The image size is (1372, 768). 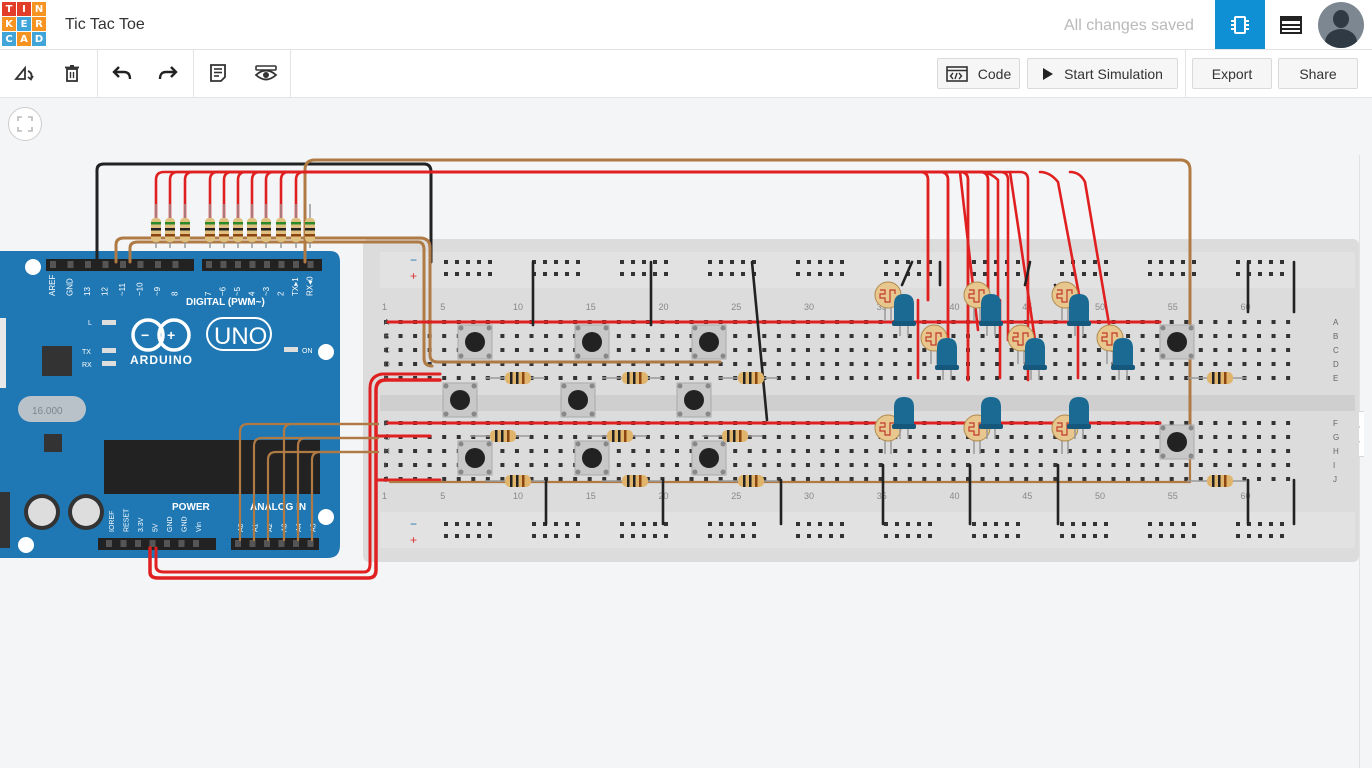 What do you see at coordinates (175, 293) in the screenshot?
I see `digital-pin-label: 8` at bounding box center [175, 293].